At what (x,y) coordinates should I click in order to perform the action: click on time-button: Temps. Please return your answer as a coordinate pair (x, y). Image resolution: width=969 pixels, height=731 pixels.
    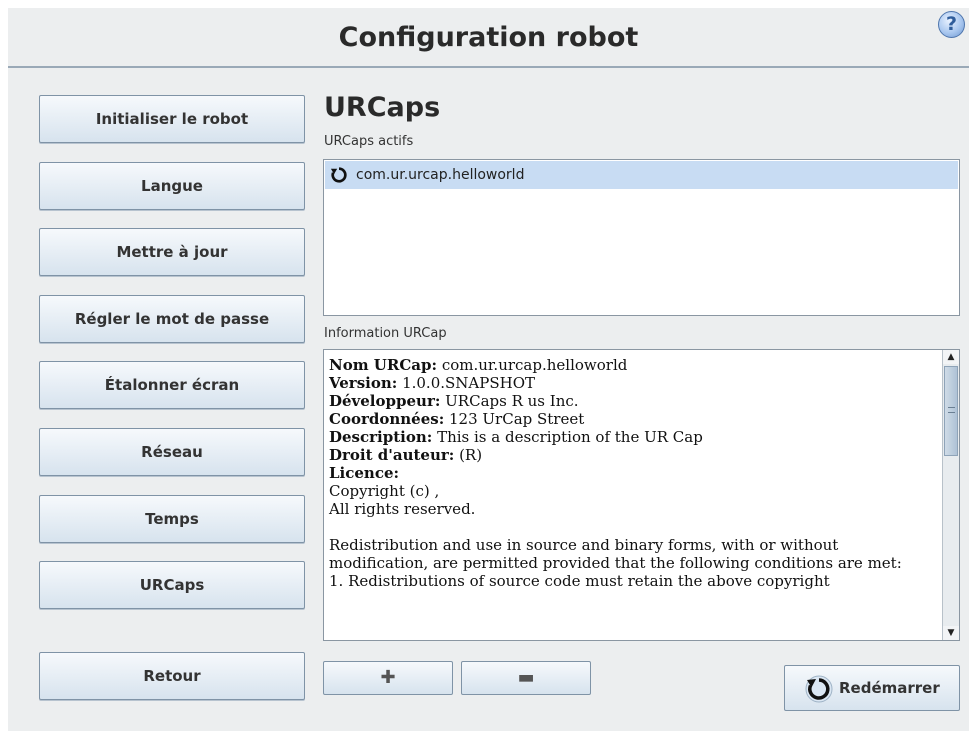
    Looking at the image, I should click on (172, 519).